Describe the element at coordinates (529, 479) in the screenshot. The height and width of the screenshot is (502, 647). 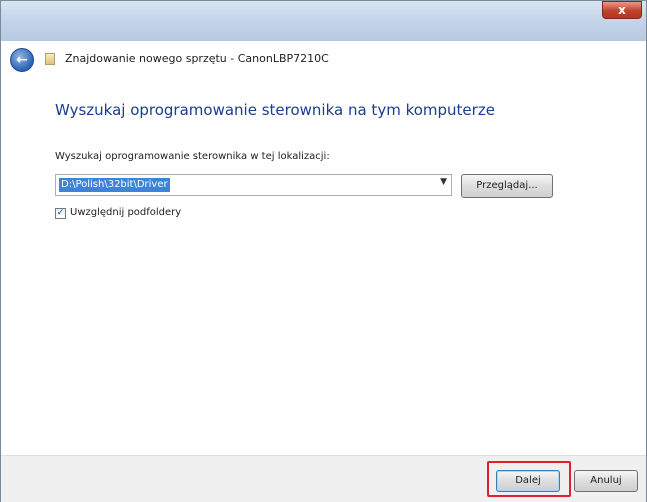
I see `highlight-box` at that location.